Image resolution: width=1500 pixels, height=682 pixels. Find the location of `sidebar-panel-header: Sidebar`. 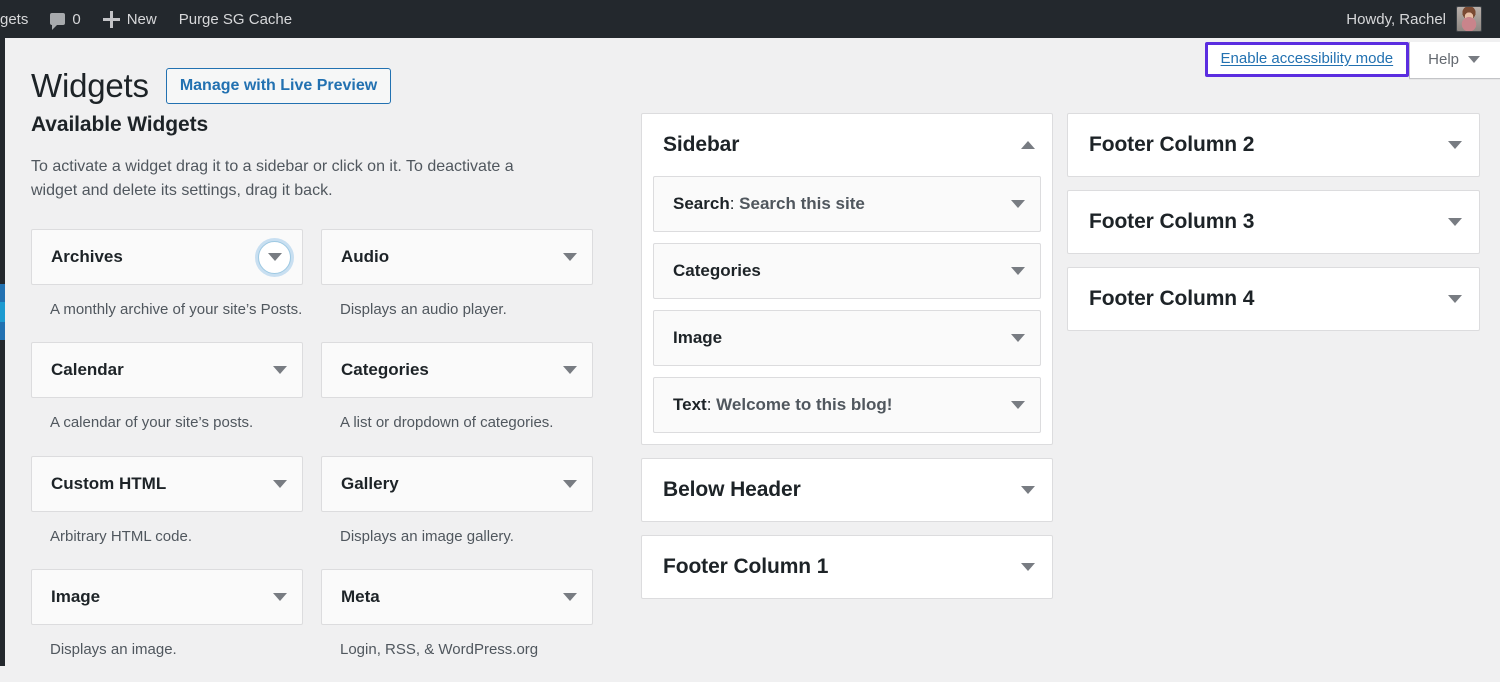

sidebar-panel-header: Sidebar is located at coordinates (847, 145).